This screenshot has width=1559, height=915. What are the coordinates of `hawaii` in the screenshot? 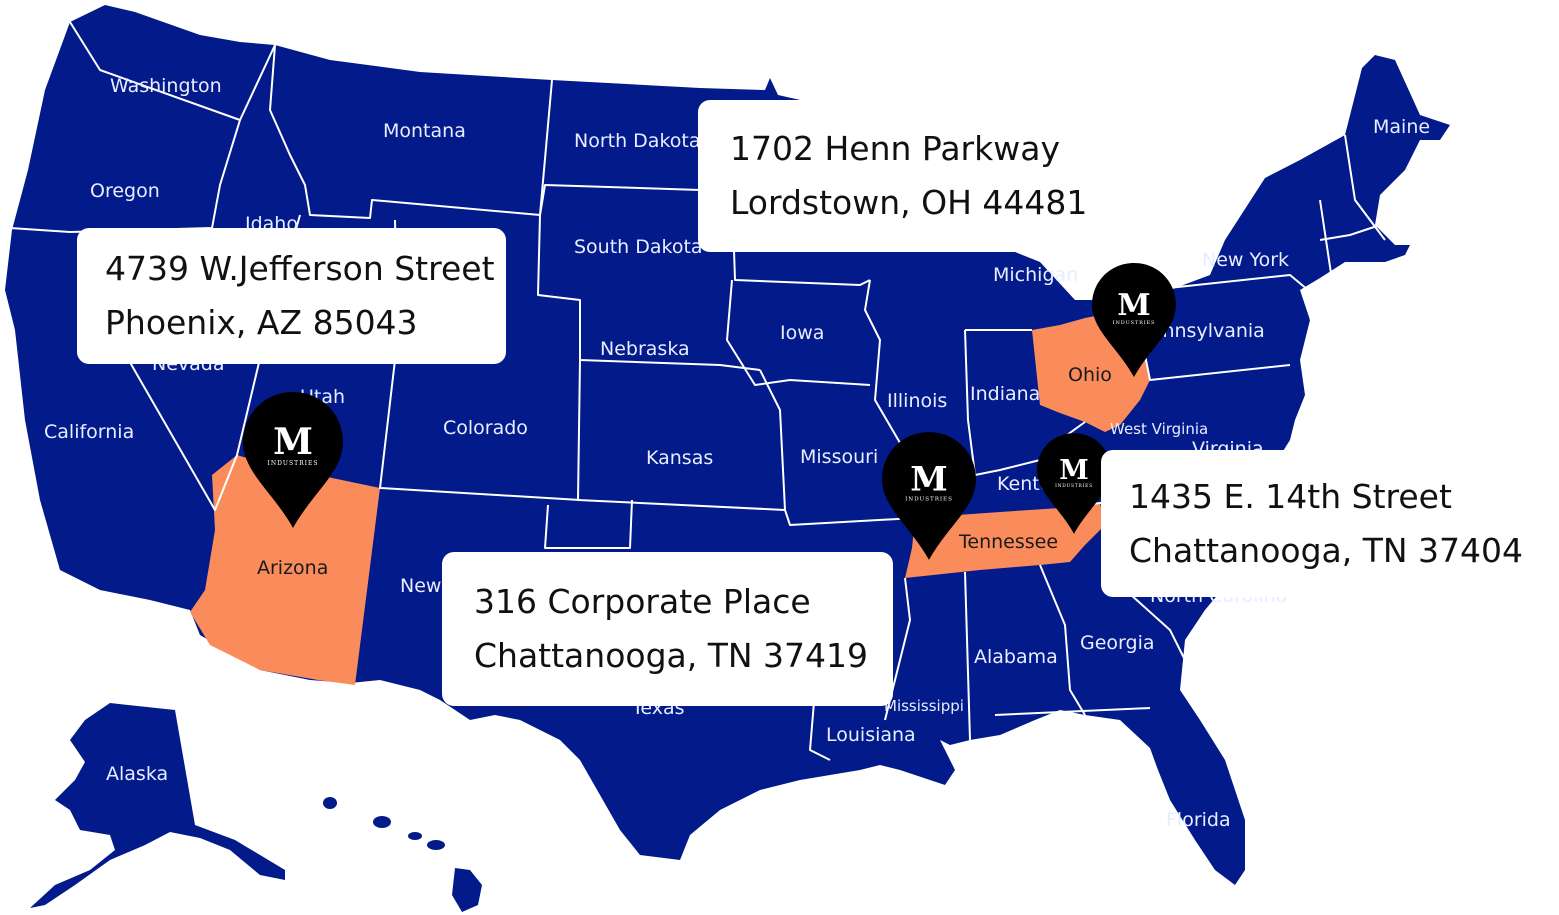 It's located at (402, 854).